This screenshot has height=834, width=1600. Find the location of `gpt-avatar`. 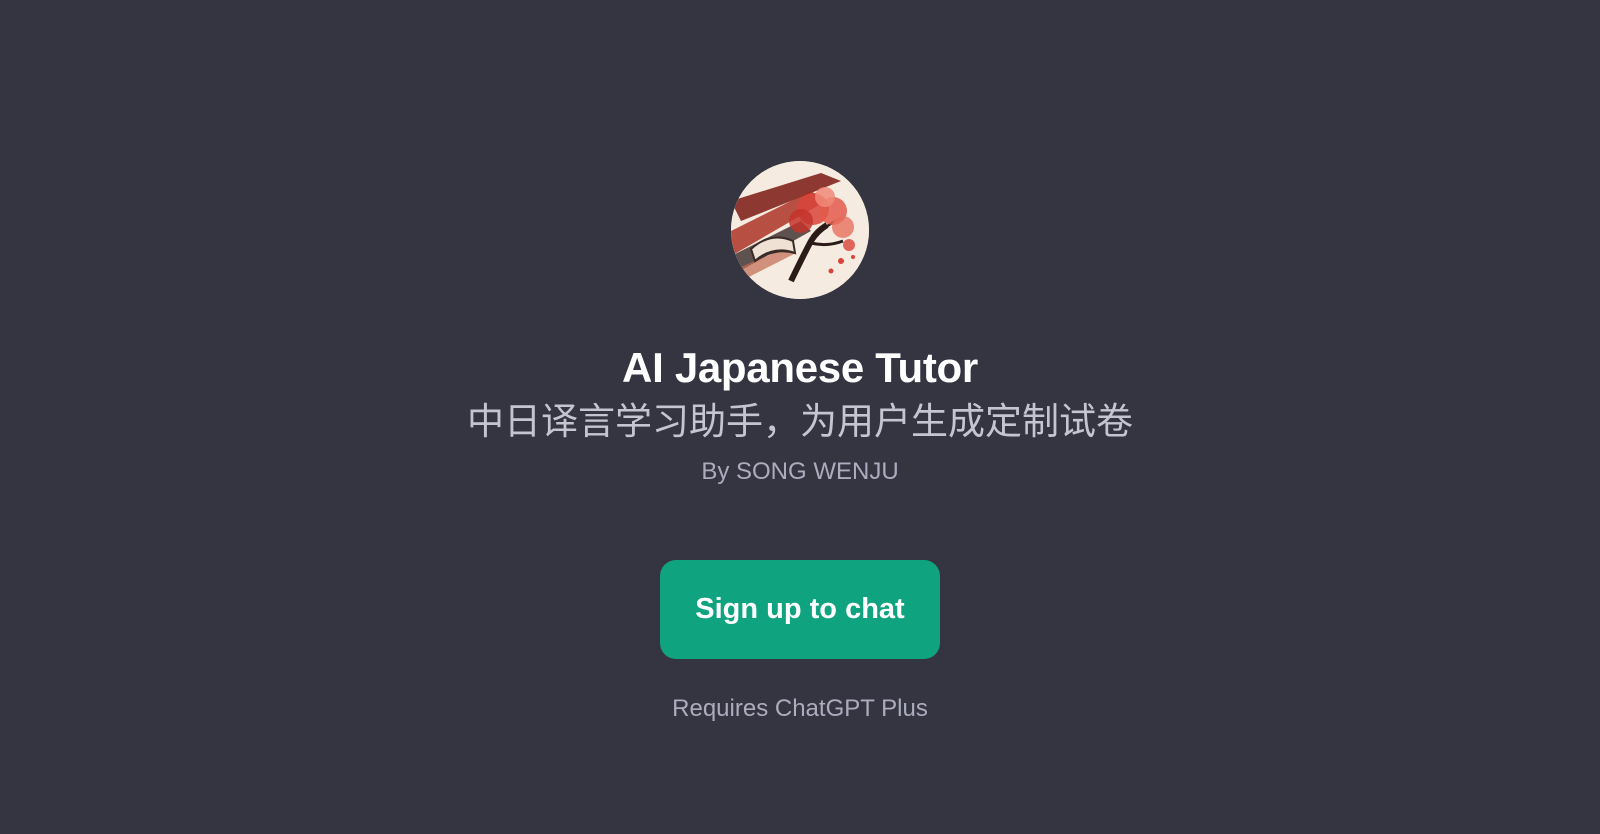

gpt-avatar is located at coordinates (800, 230).